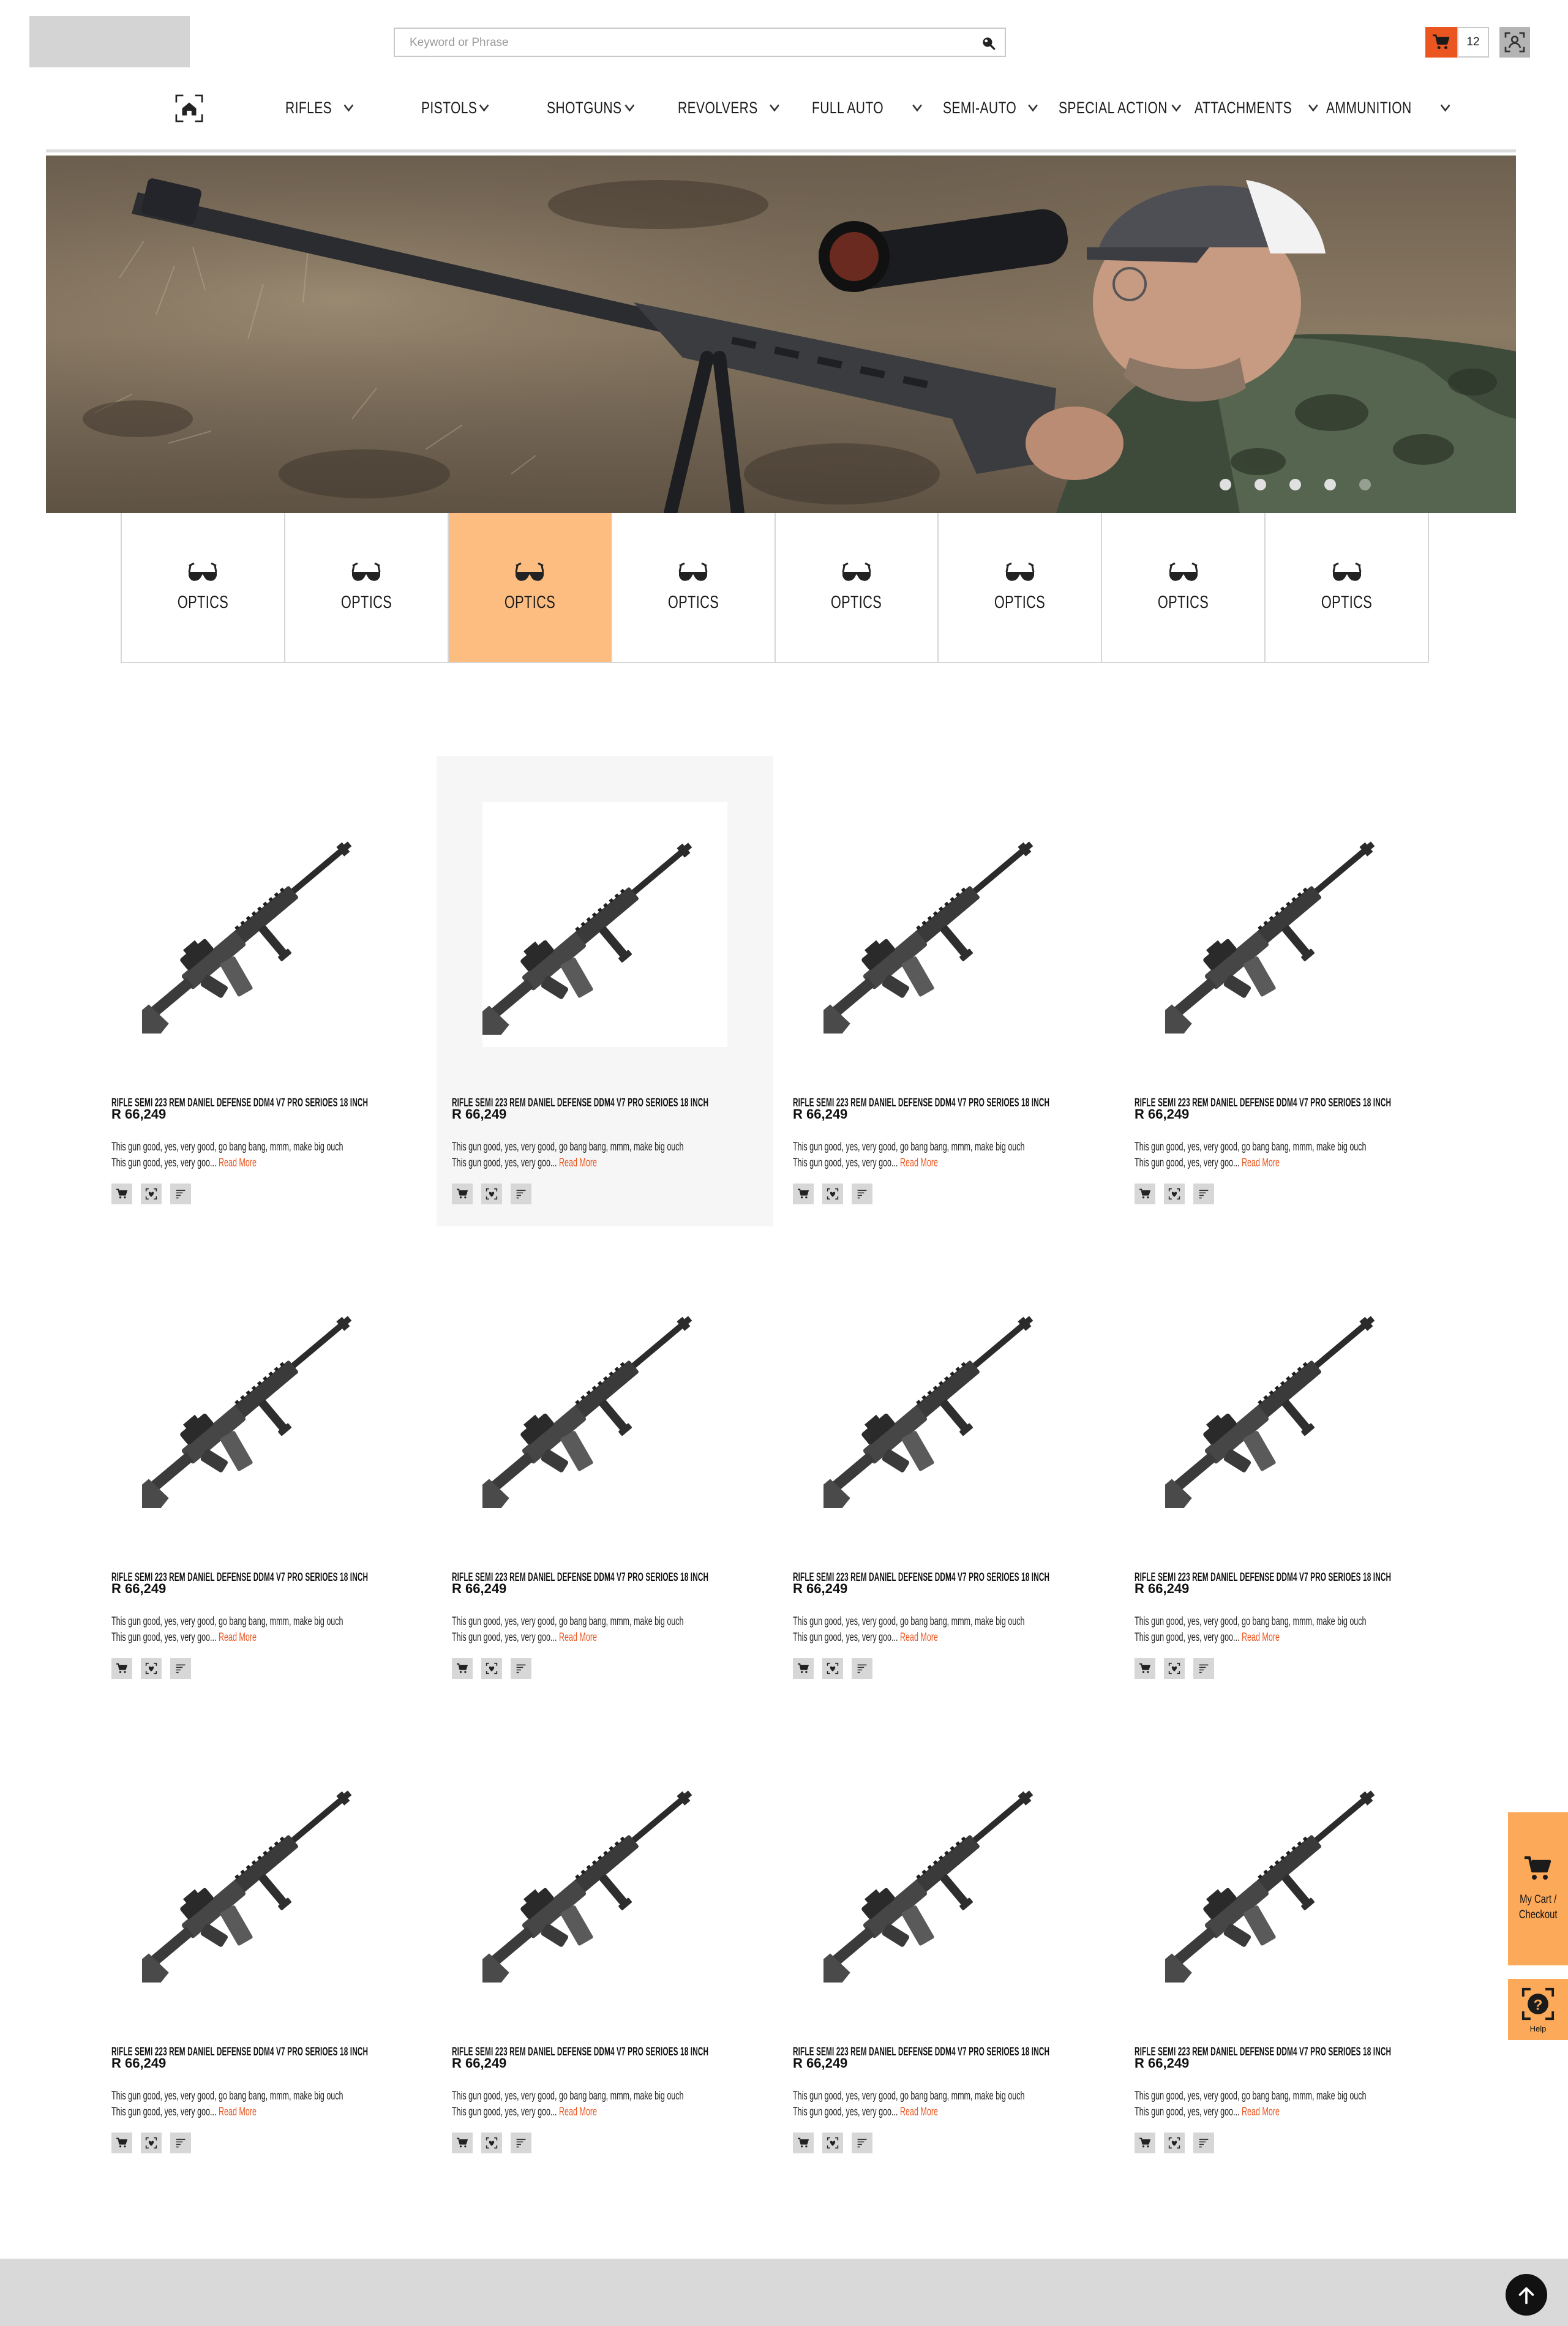 The image size is (1568, 2326). Describe the element at coordinates (1538, 2010) in the screenshot. I see `side-help-button: ? Help` at that location.